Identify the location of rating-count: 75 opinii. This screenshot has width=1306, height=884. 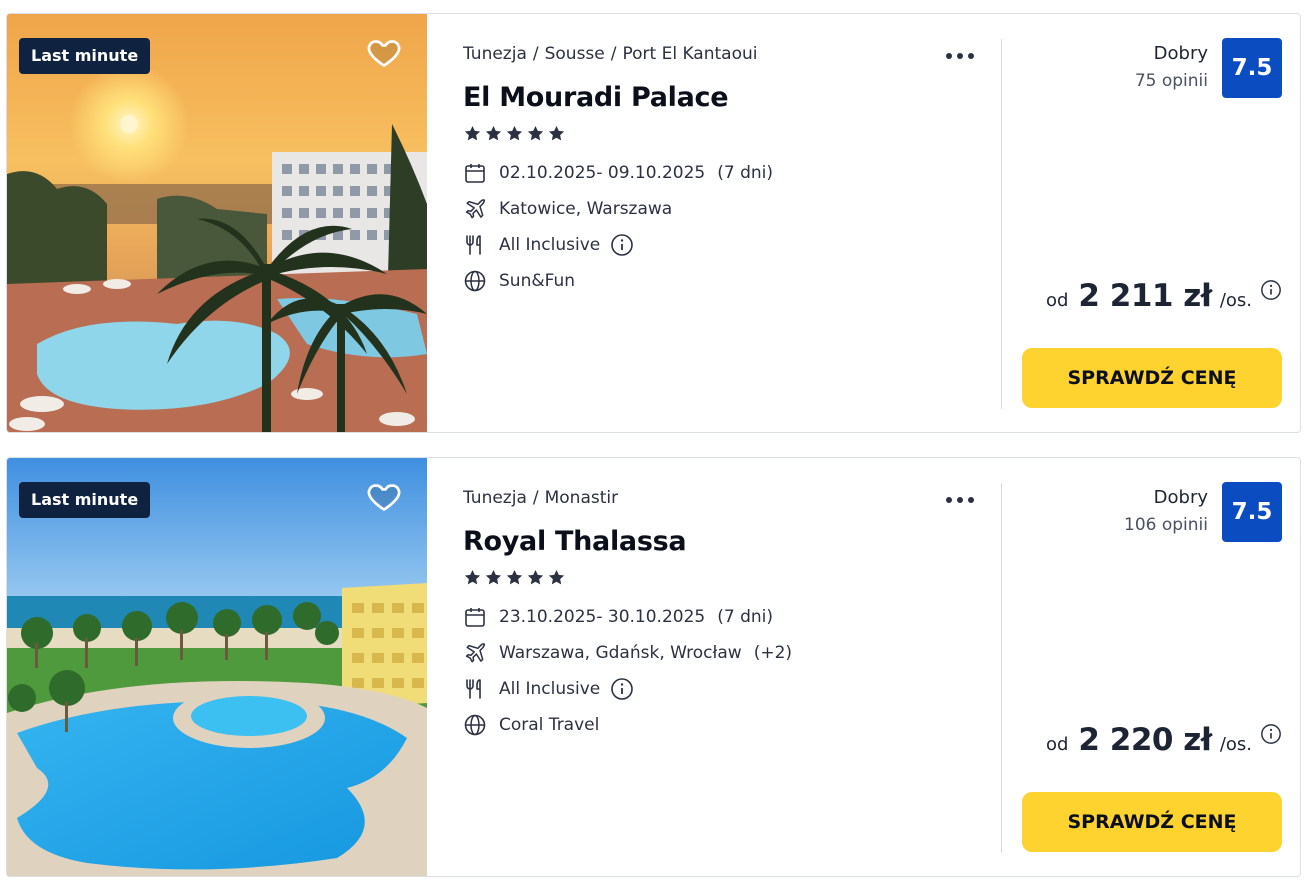
(1171, 81).